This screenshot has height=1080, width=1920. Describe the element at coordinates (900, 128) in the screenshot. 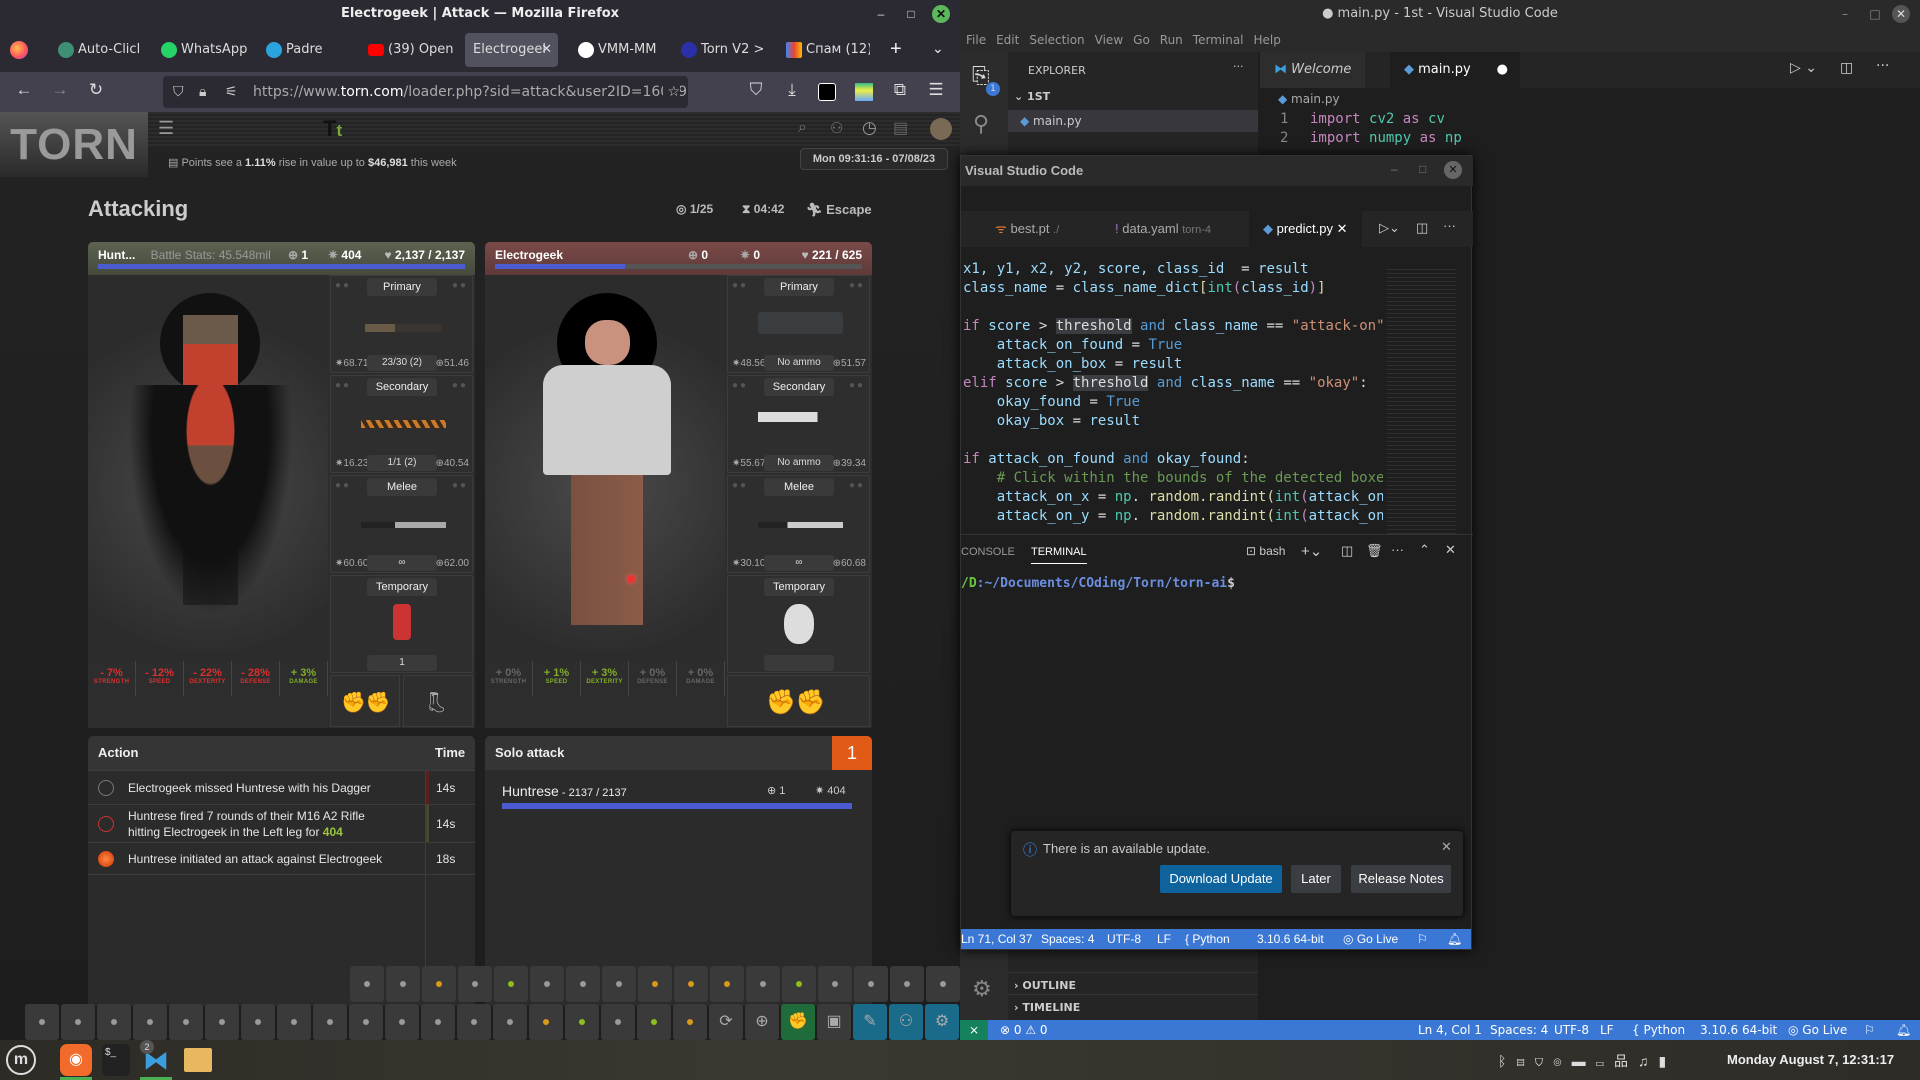

I see `clipboard-icon: ▤` at that location.